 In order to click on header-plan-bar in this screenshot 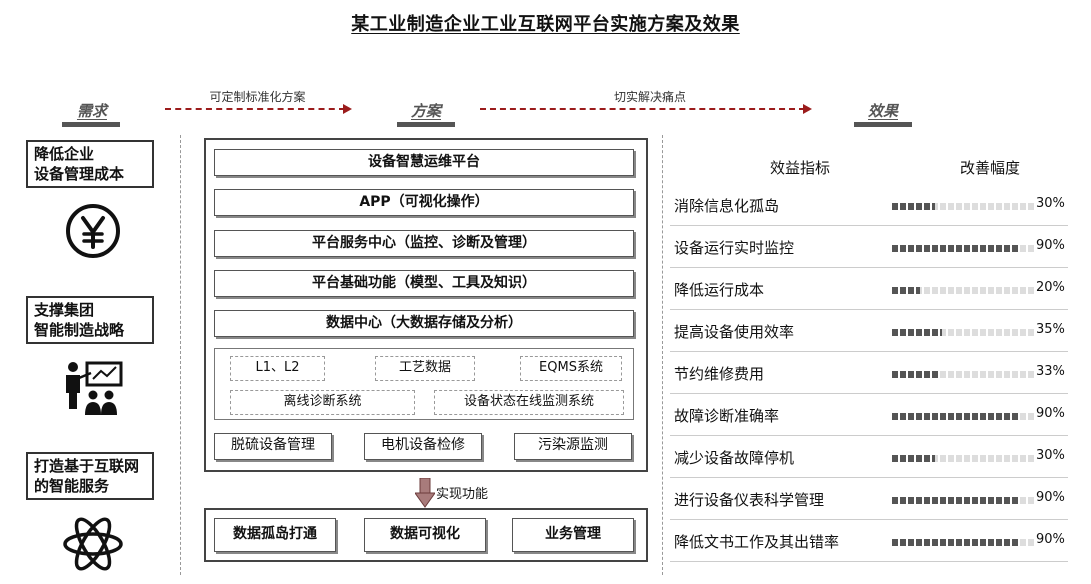, I will do `click(426, 124)`.